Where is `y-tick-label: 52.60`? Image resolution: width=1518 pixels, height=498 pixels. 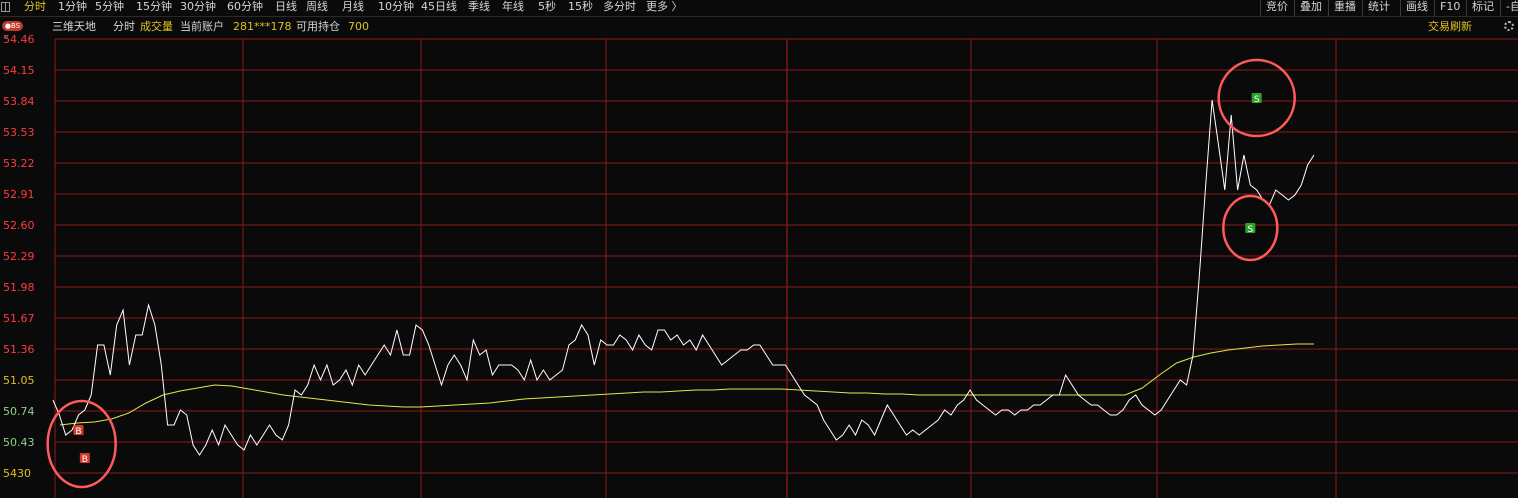 y-tick-label: 52.60 is located at coordinates (19, 225).